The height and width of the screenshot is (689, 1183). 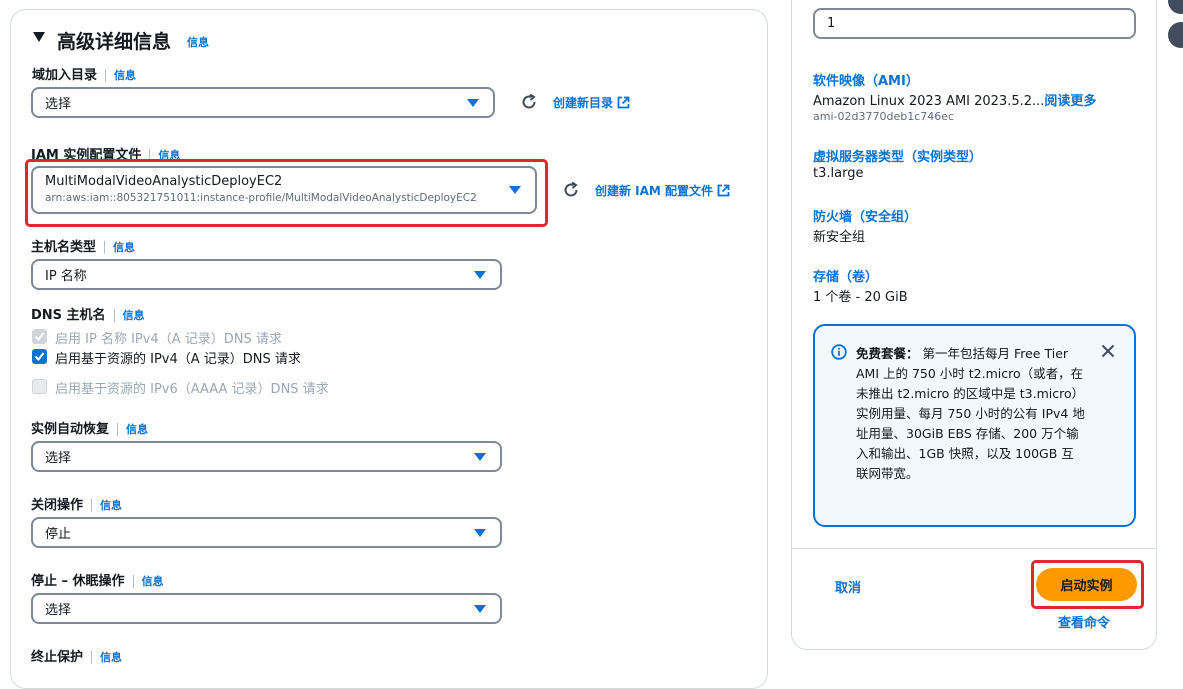 What do you see at coordinates (58, 104) in the screenshot?
I see `domain-join-select-value: 选择` at bounding box center [58, 104].